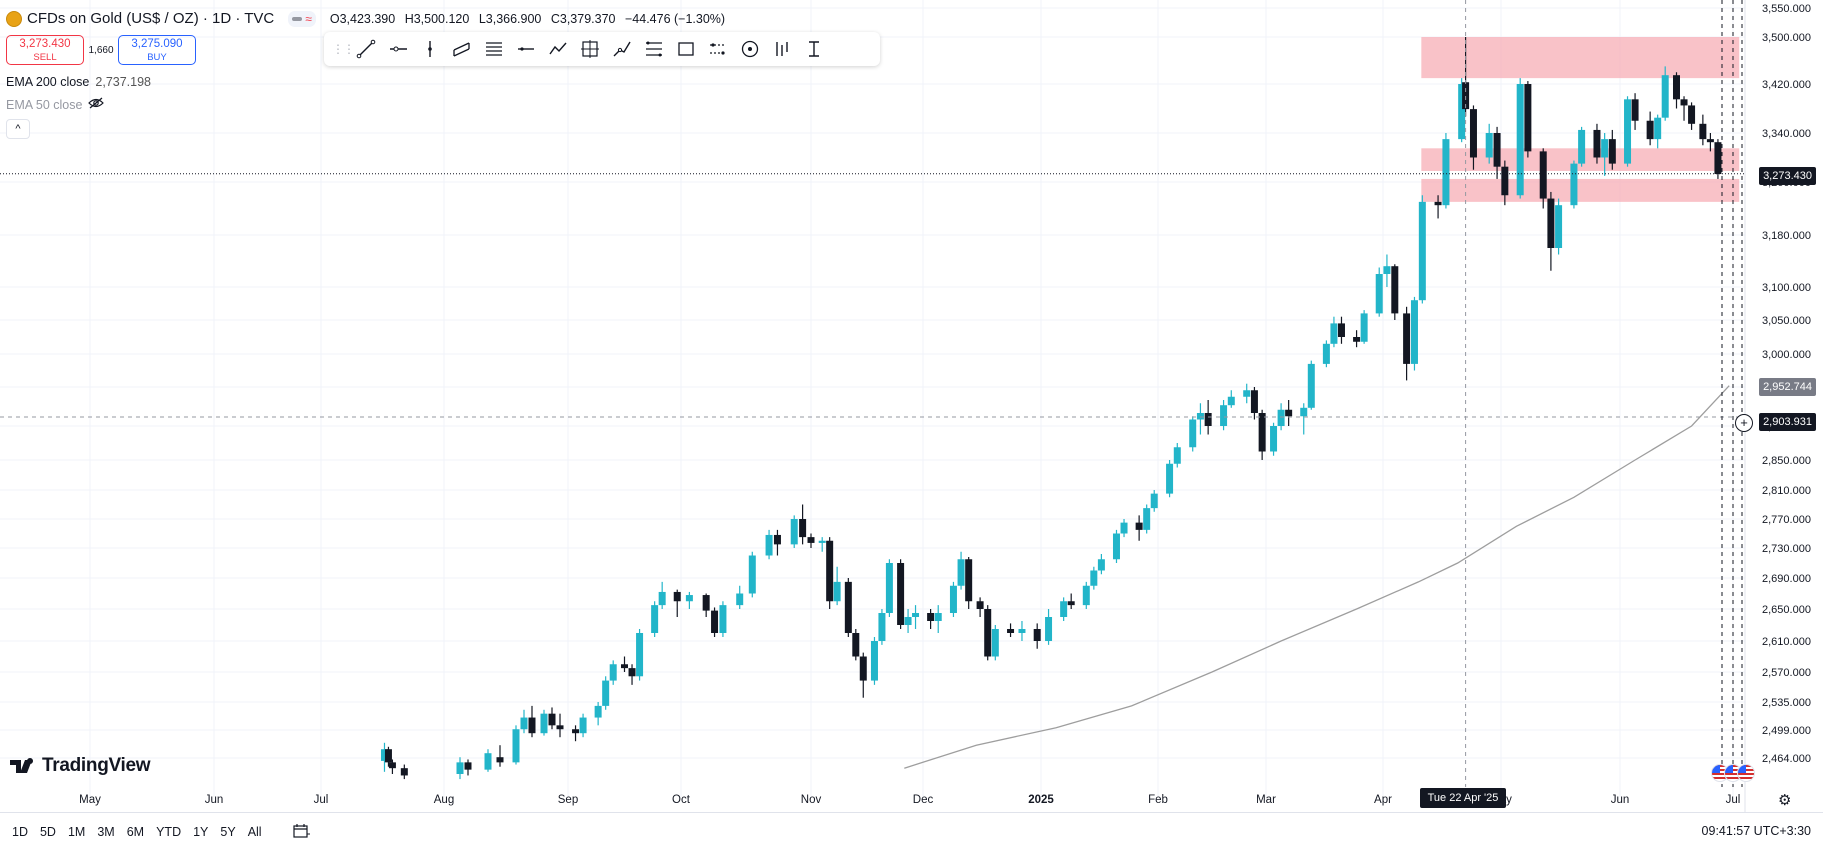 This screenshot has height=851, width=1823. Describe the element at coordinates (750, 49) in the screenshot. I see `circle-icon` at that location.